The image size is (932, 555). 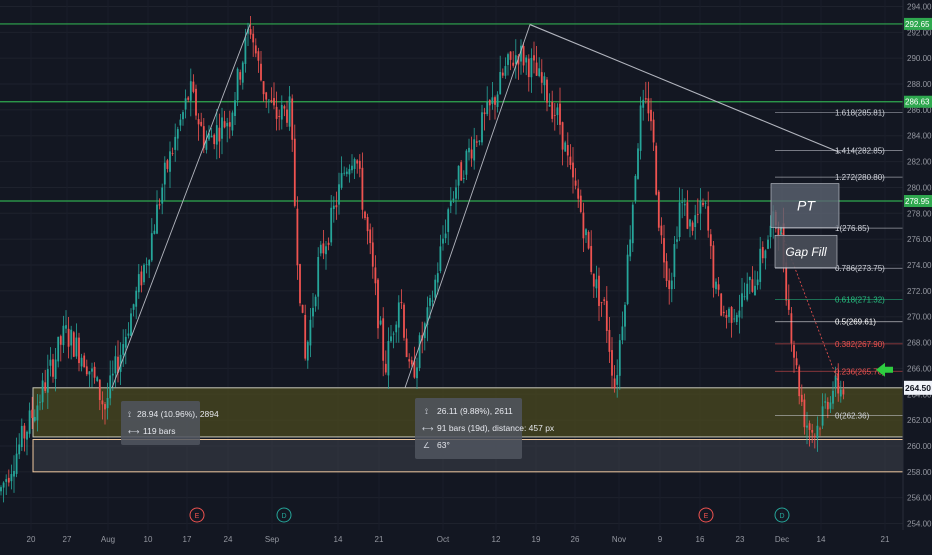 What do you see at coordinates (860, 177) in the screenshot?
I see `fib-level-label: 1.272(280.80)` at bounding box center [860, 177].